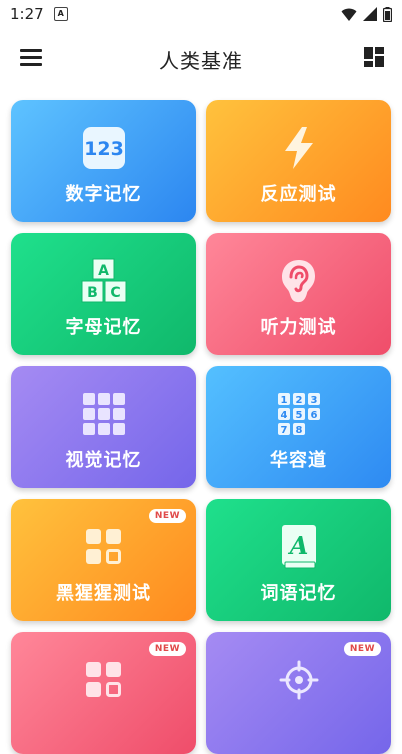  I want to click on card-item-10: NEW, so click(298, 693).